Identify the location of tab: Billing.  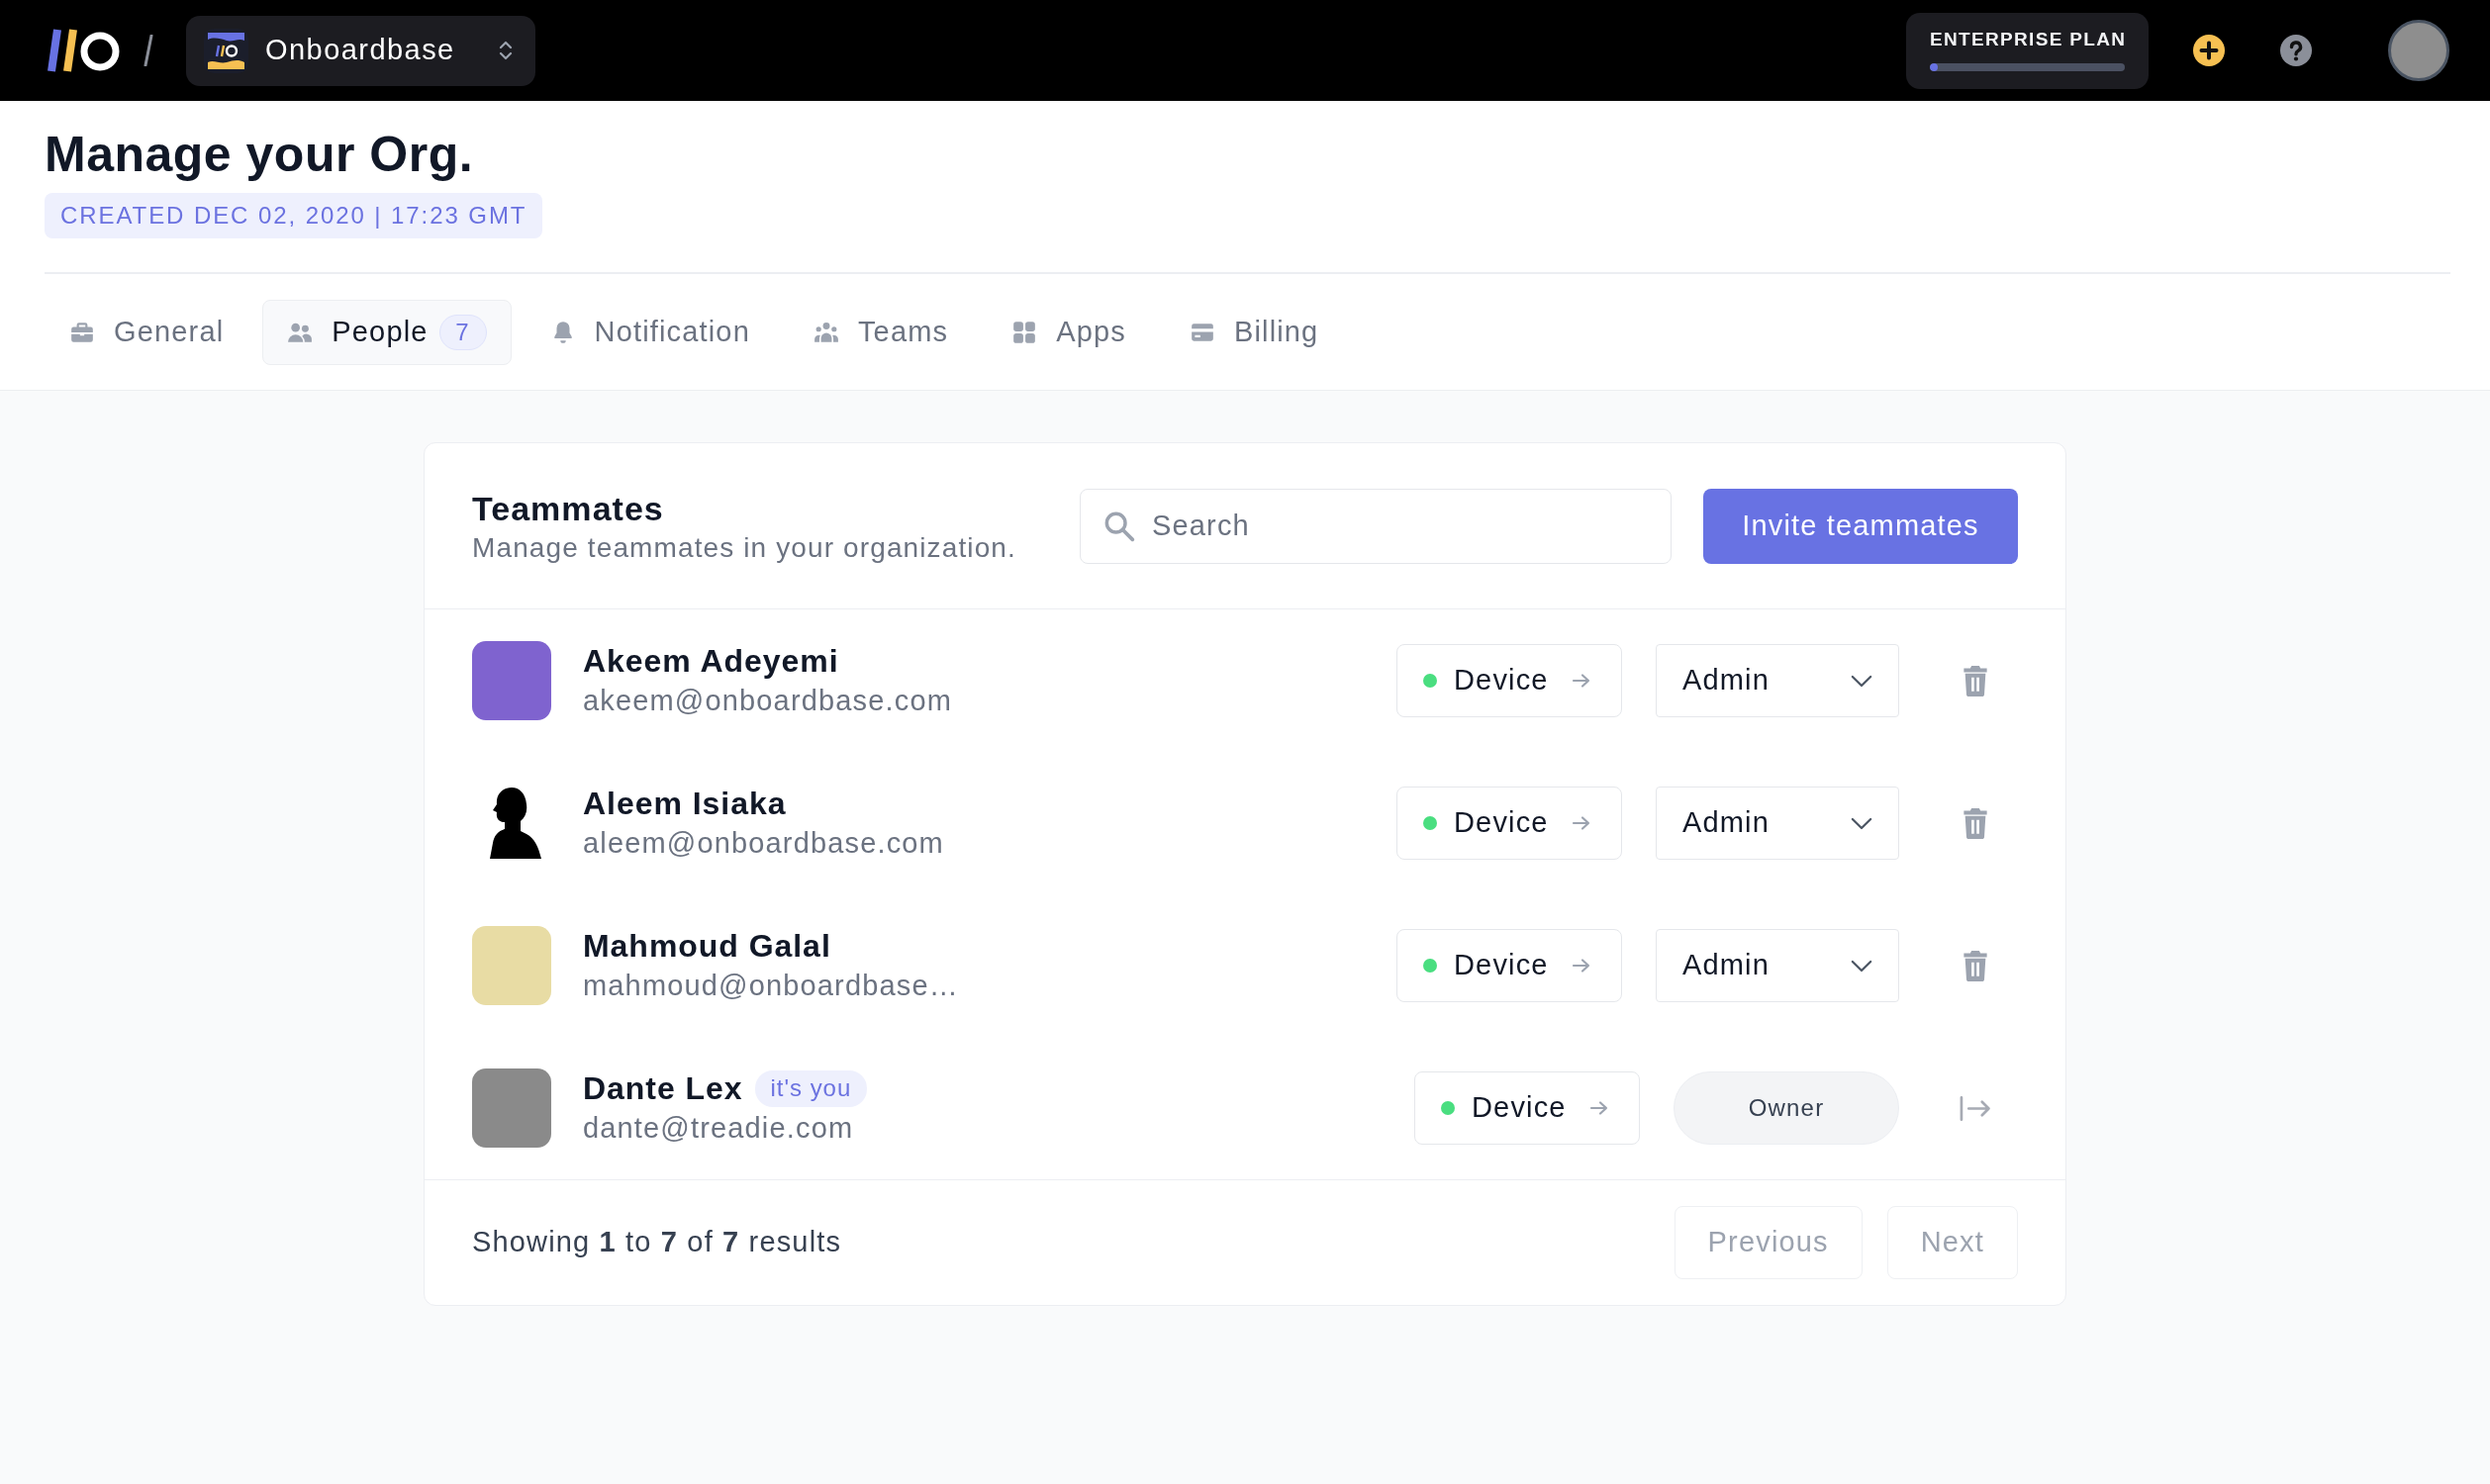
(1254, 332).